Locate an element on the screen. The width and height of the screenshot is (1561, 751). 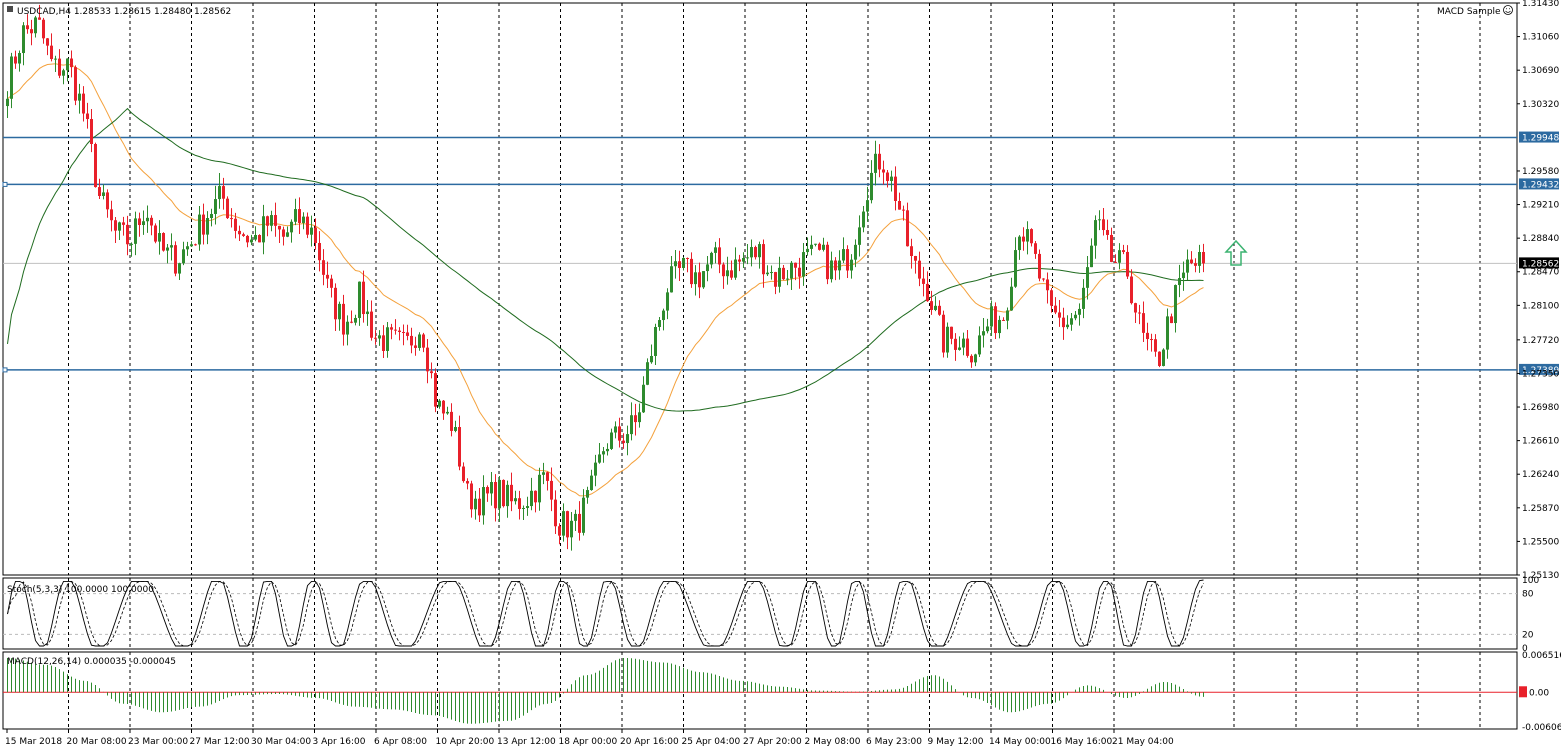
x-tick-label: 16 May 16:00 is located at coordinates (1082, 742).